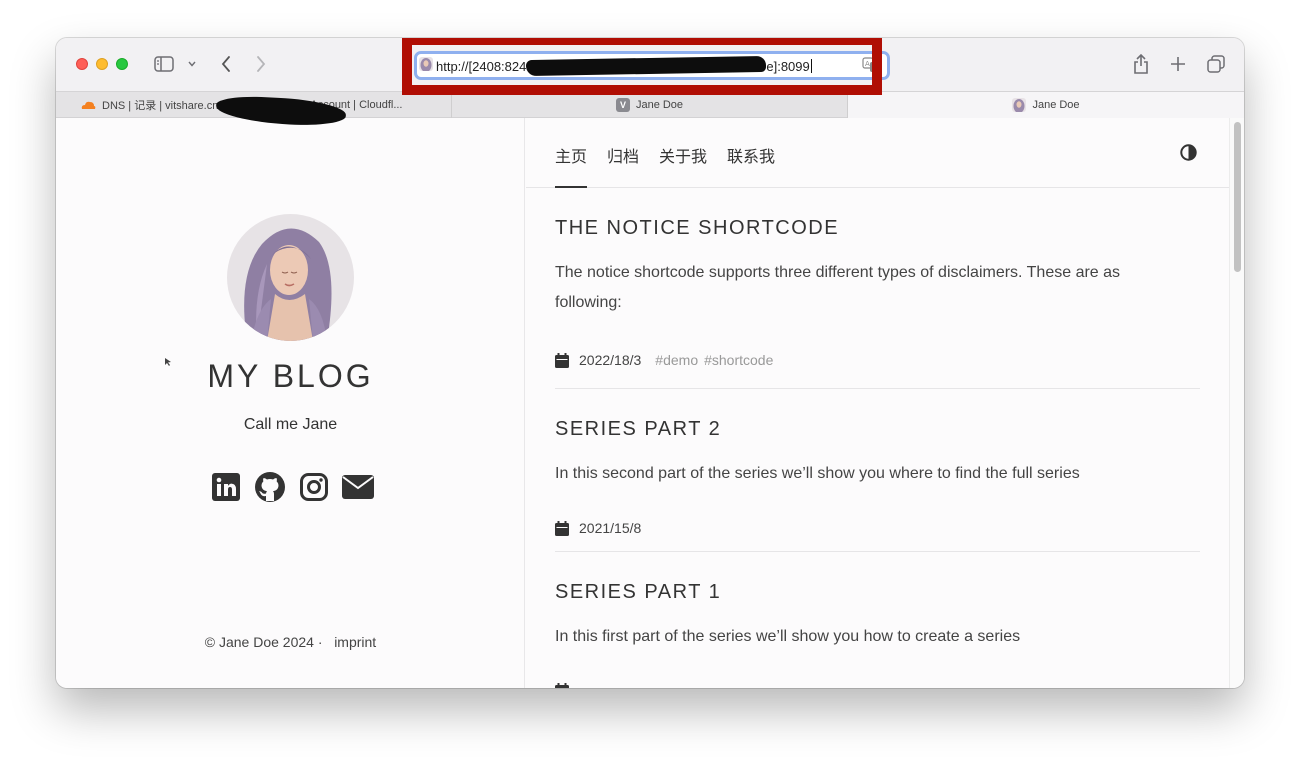  What do you see at coordinates (877, 528) in the screenshot?
I see `post-meta: 2021/15/8` at bounding box center [877, 528].